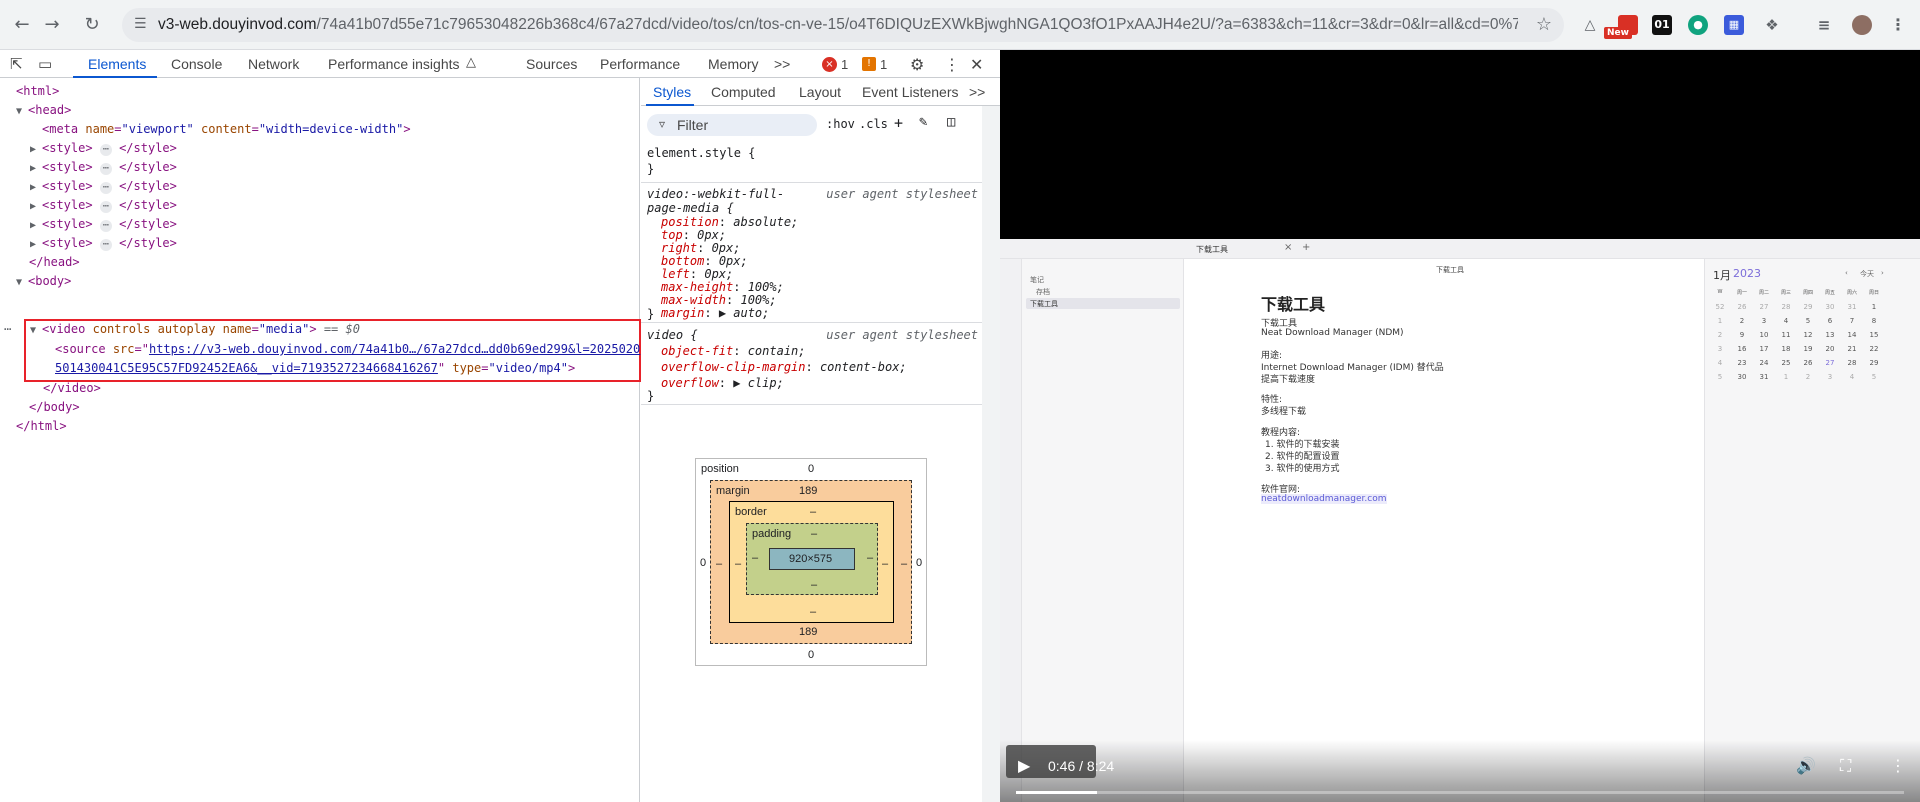 Image resolution: width=1920 pixels, height=802 pixels. What do you see at coordinates (732, 125) in the screenshot?
I see `styles-filter-input: ▿ Filter` at bounding box center [732, 125].